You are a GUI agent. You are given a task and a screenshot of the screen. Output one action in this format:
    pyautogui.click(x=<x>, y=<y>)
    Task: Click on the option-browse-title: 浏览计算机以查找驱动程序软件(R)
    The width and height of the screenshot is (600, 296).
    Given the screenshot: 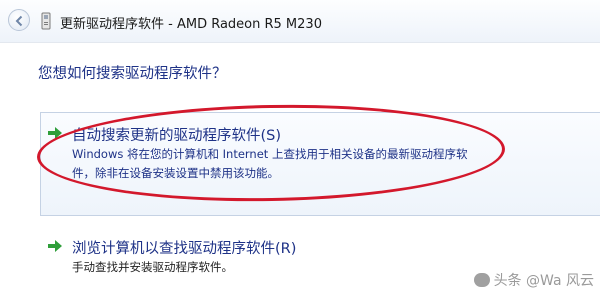 What is the action you would take?
    pyautogui.click(x=184, y=247)
    